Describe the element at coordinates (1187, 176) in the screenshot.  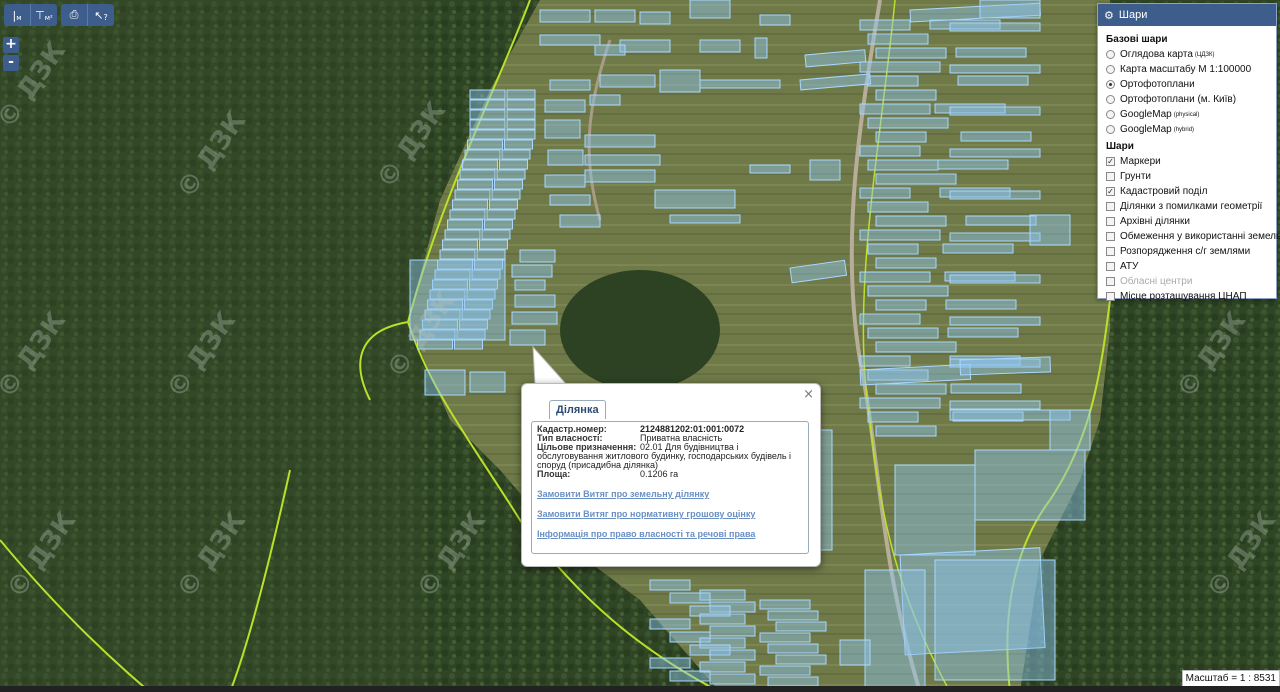
I see `overlay-layer-option: Грунти` at that location.